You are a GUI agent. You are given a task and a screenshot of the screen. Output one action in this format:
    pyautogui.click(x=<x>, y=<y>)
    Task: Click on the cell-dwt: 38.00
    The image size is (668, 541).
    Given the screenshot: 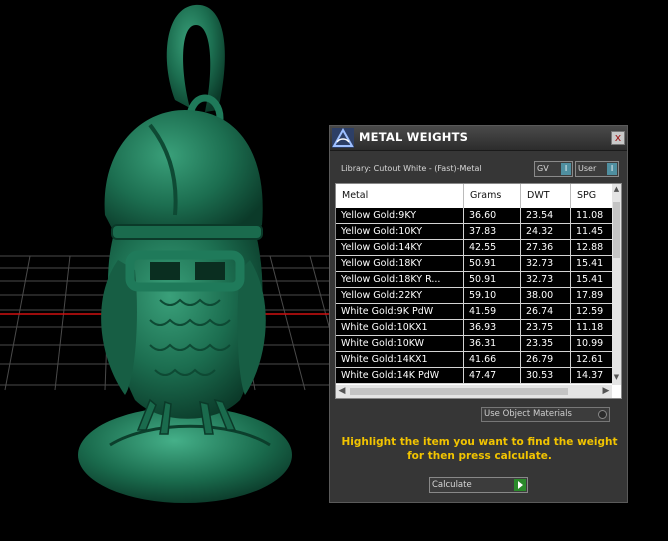 What is the action you would take?
    pyautogui.click(x=546, y=295)
    